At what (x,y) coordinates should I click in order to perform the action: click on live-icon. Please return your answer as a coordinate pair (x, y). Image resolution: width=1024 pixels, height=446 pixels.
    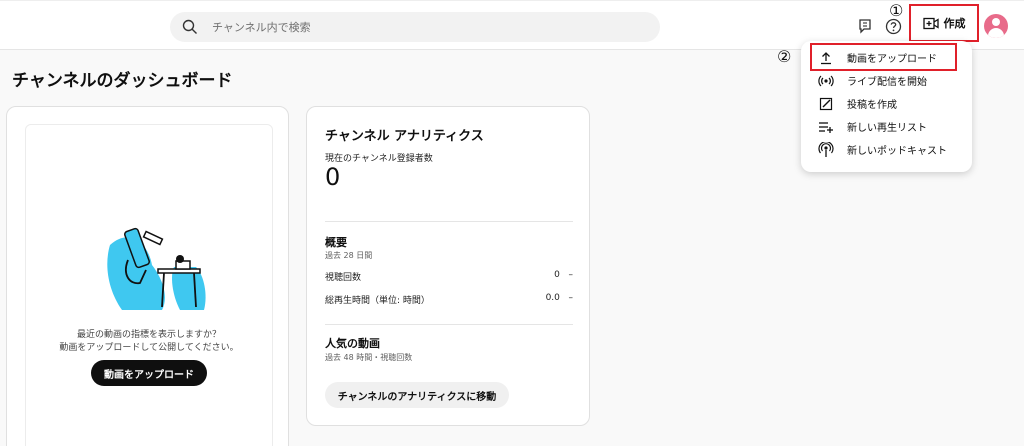
    Looking at the image, I should click on (826, 81).